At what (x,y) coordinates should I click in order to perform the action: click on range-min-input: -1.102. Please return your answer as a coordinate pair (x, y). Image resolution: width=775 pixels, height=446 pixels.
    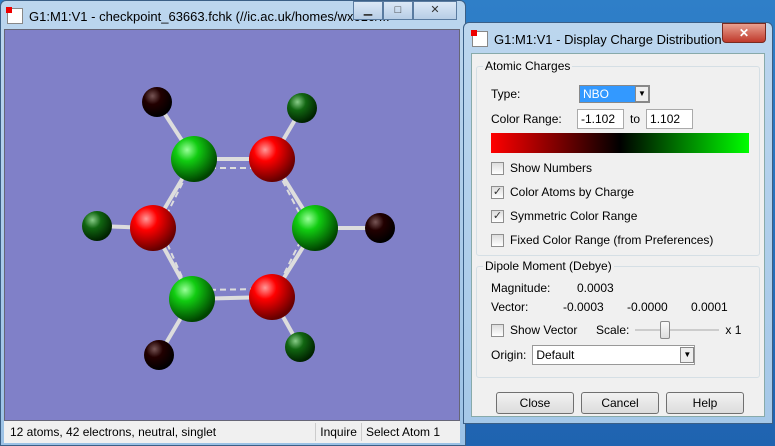
    Looking at the image, I should click on (600, 119).